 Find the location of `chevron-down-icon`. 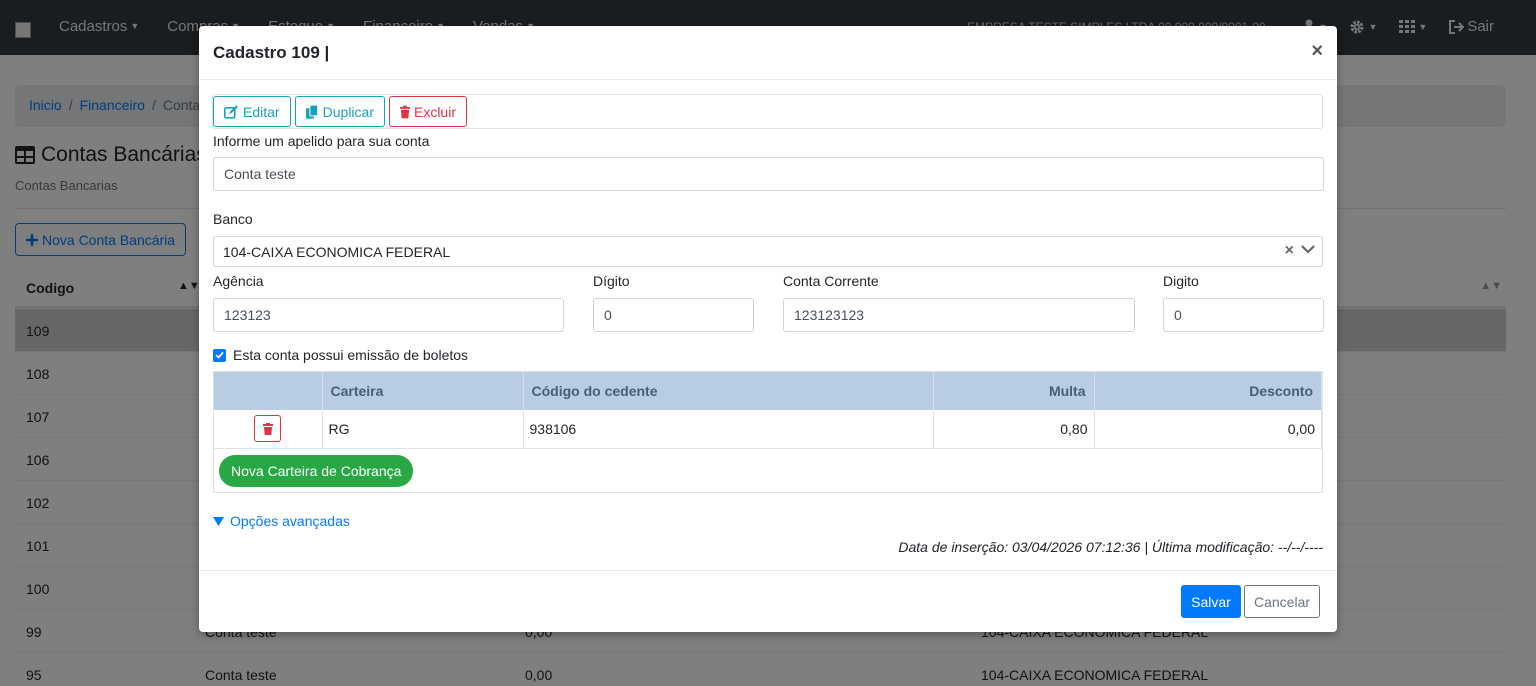

chevron-down-icon is located at coordinates (1308, 249).